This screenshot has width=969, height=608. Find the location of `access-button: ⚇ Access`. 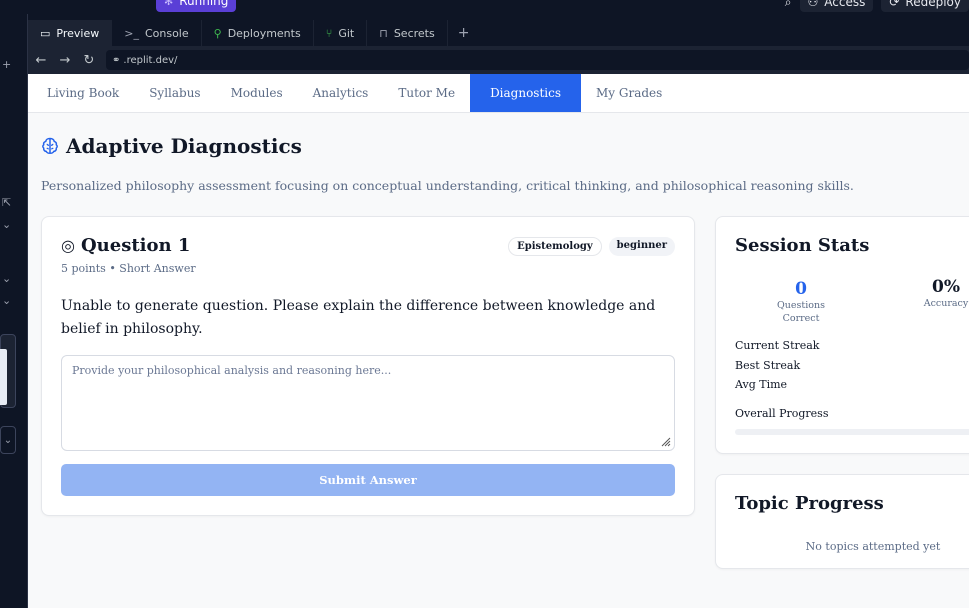

access-button: ⚇ Access is located at coordinates (836, 6).